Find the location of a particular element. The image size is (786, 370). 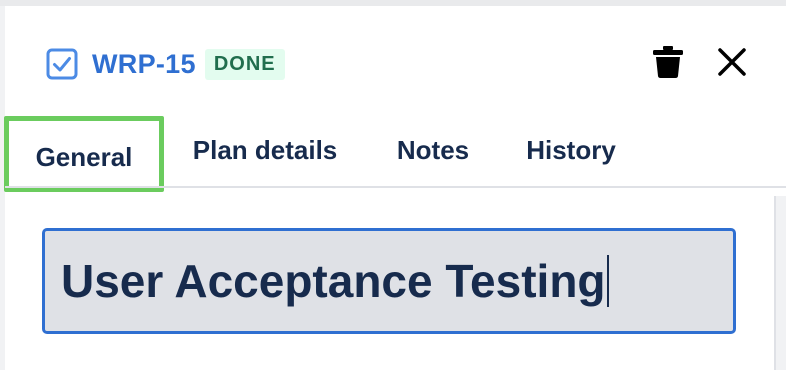

tab-plan-details: Plan details is located at coordinates (265, 150).